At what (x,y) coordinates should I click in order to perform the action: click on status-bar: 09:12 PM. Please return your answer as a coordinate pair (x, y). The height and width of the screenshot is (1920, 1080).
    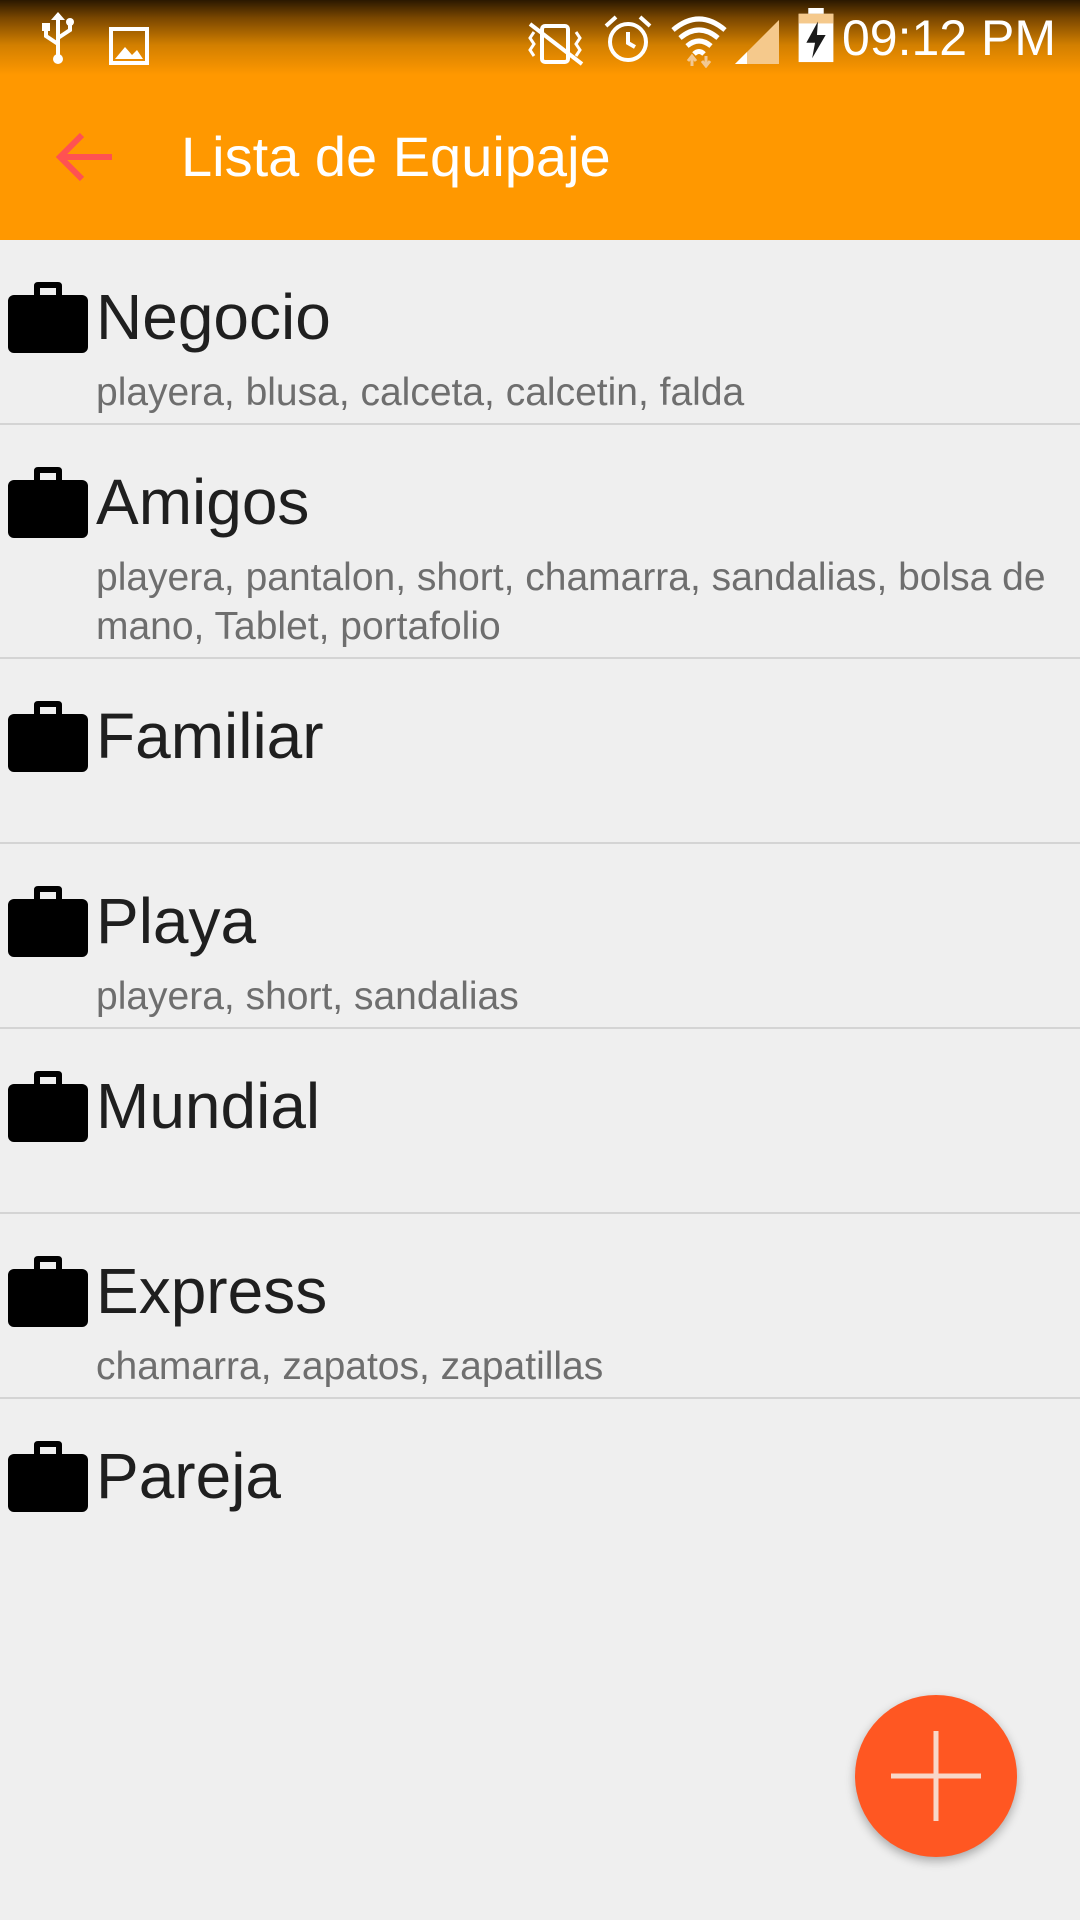
    Looking at the image, I should click on (540, 37).